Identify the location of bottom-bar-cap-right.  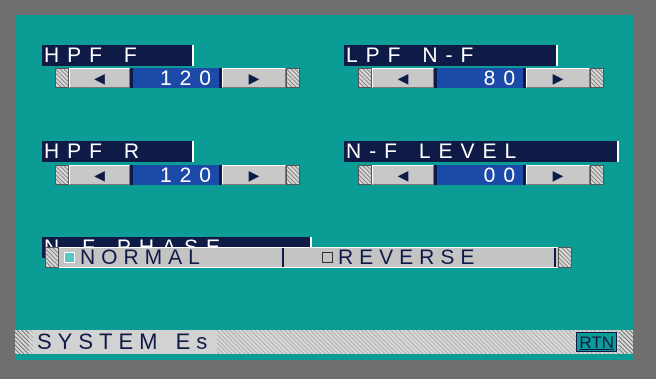
(626, 342).